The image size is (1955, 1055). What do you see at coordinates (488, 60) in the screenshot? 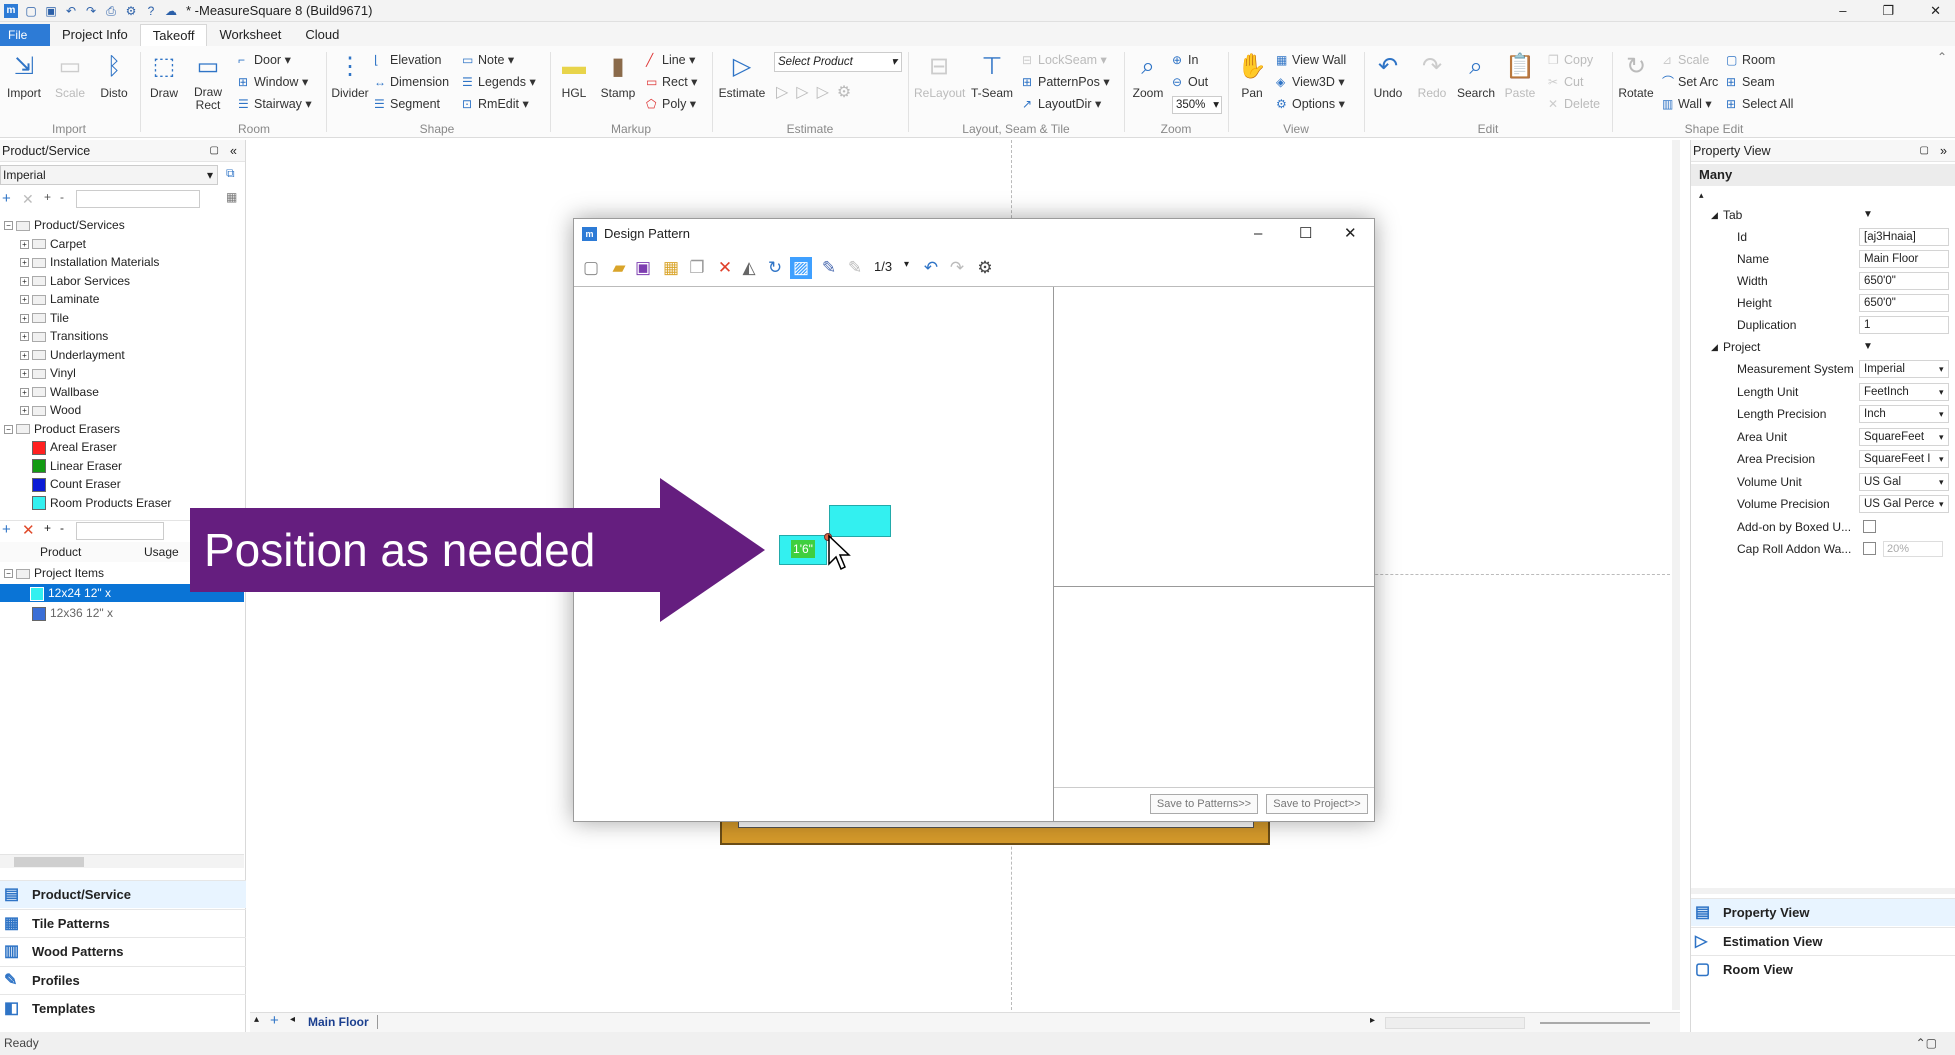
I see `note-button: ▭ Note ▾` at bounding box center [488, 60].